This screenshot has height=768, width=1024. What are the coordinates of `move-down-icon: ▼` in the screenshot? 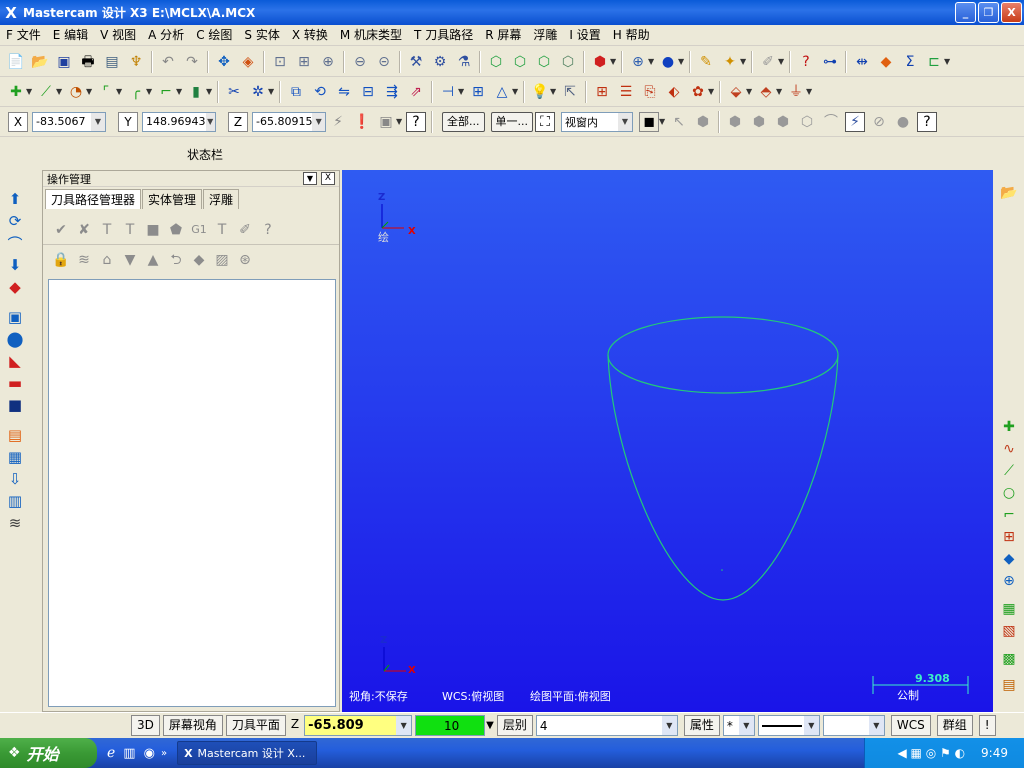 It's located at (130, 260).